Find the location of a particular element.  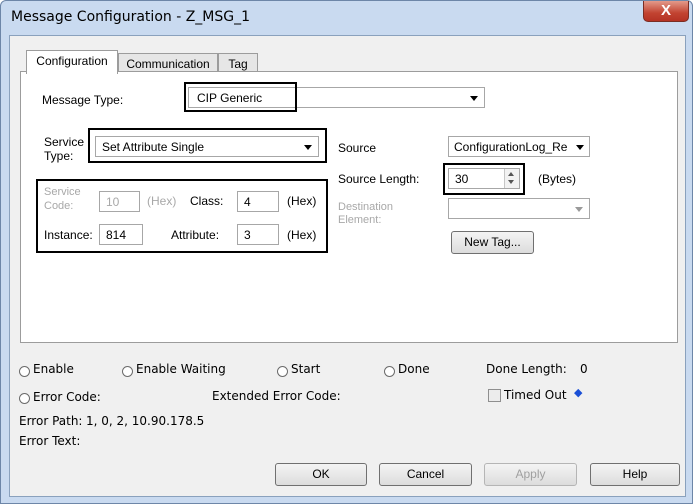

source-length-field: 30 is located at coordinates (484, 178).